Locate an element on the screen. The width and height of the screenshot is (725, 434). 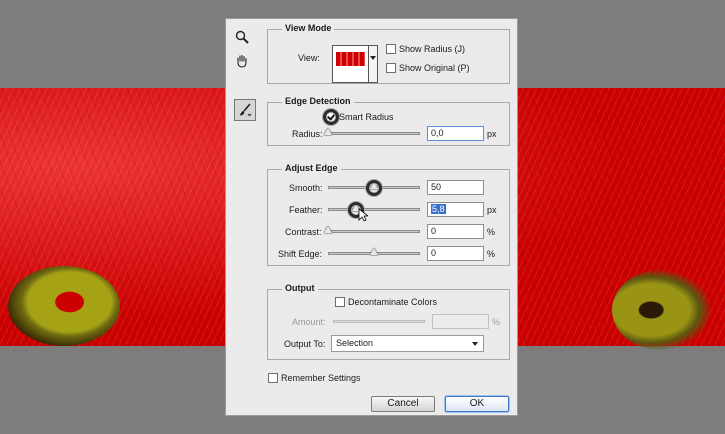
radius-slider-track is located at coordinates (374, 133).